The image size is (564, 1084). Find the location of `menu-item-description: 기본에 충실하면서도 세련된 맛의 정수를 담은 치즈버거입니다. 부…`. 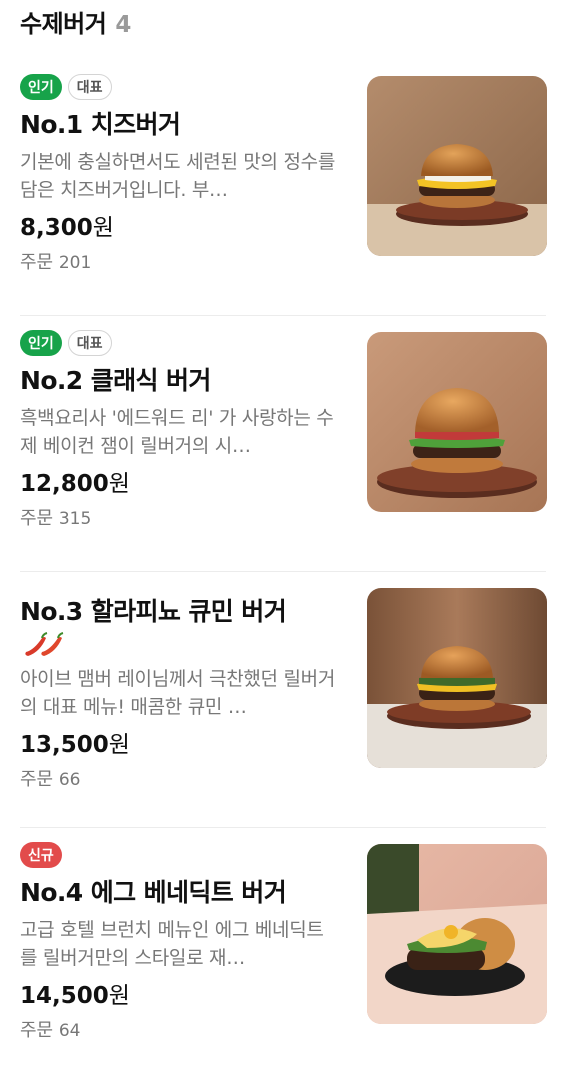

menu-item-description: 기본에 충실하면서도 세련된 맛의 정수를 담은 치즈버거입니다. 부… is located at coordinates (178, 176).